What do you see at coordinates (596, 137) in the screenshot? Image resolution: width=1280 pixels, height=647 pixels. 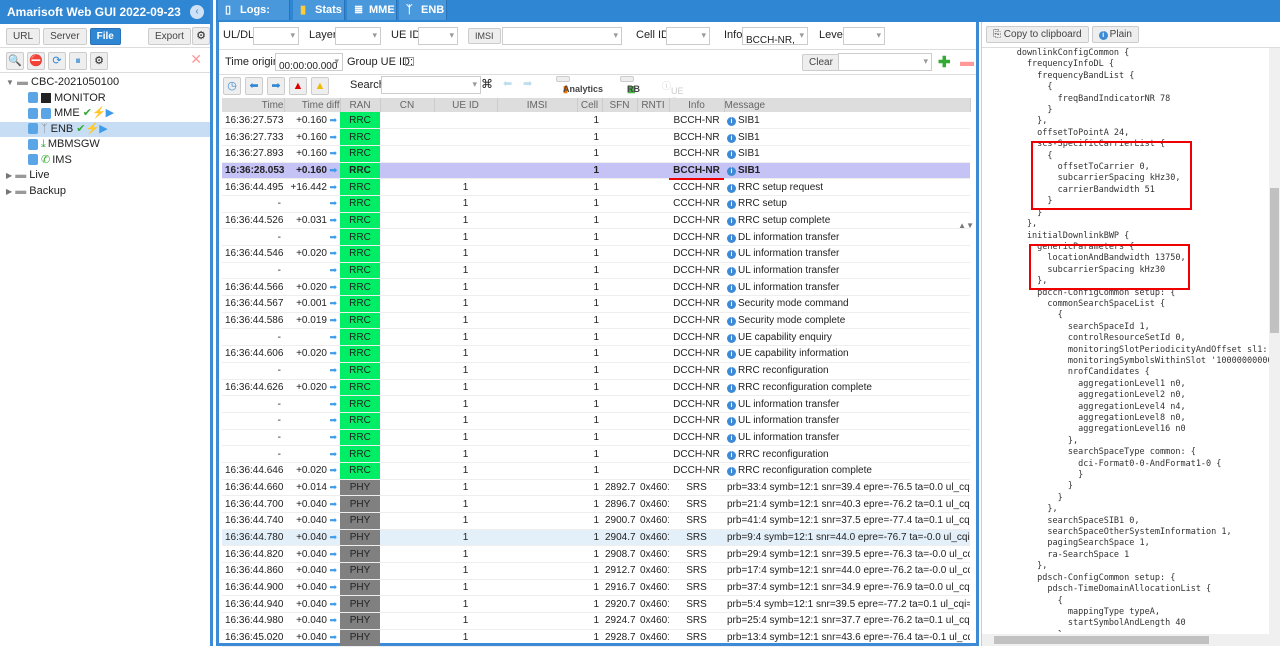 I see `table-row: 16:36:27.733 +0.160 ➡ RRC 1 BCCH-NR i SIB1` at bounding box center [596, 137].